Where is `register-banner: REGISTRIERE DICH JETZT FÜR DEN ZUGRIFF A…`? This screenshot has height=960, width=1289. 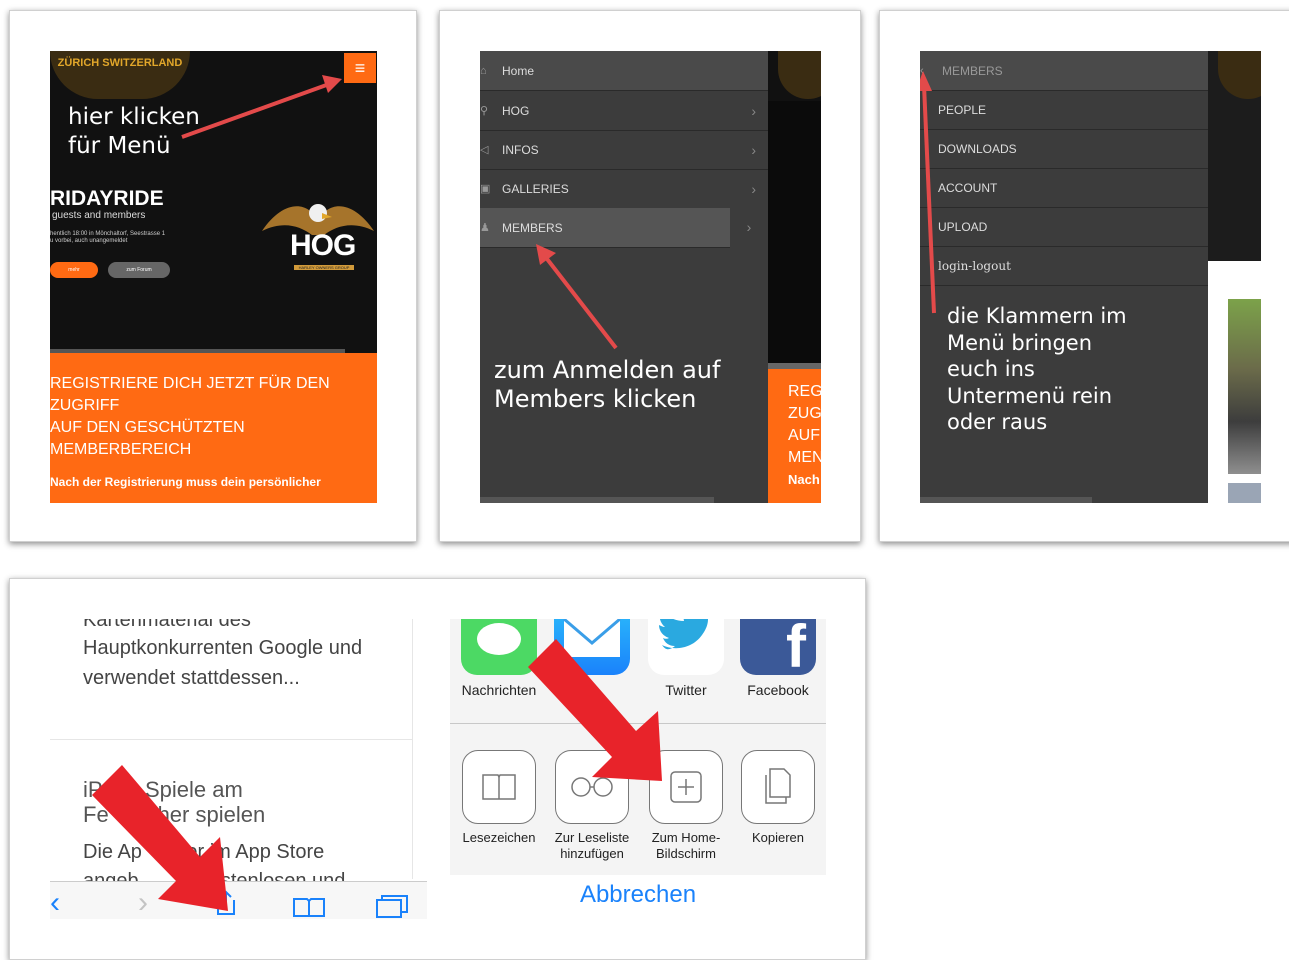 register-banner: REGISTRIERE DICH JETZT FÜR DEN ZUGRIFF A… is located at coordinates (213, 428).